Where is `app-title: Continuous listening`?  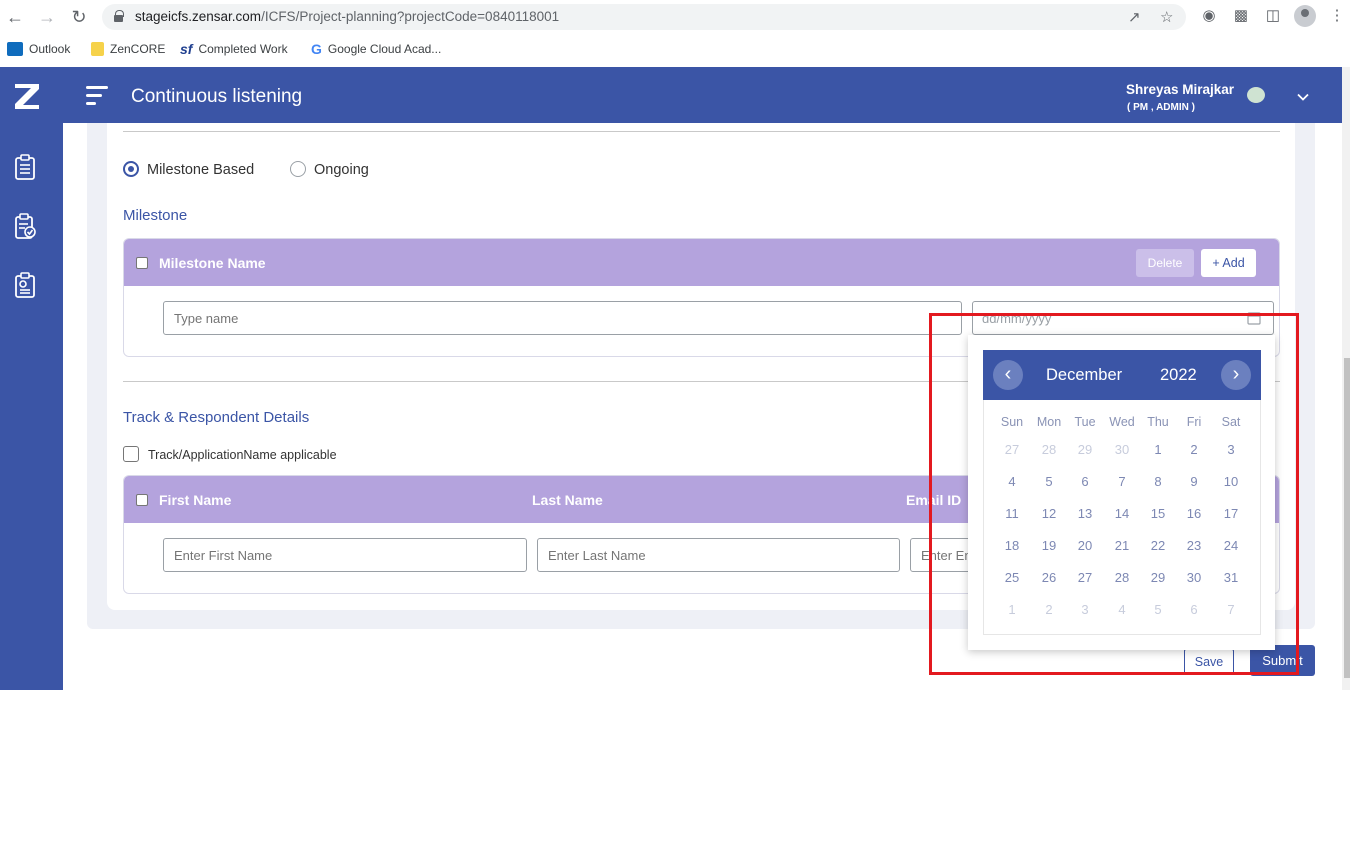
app-title: Continuous listening is located at coordinates (217, 96).